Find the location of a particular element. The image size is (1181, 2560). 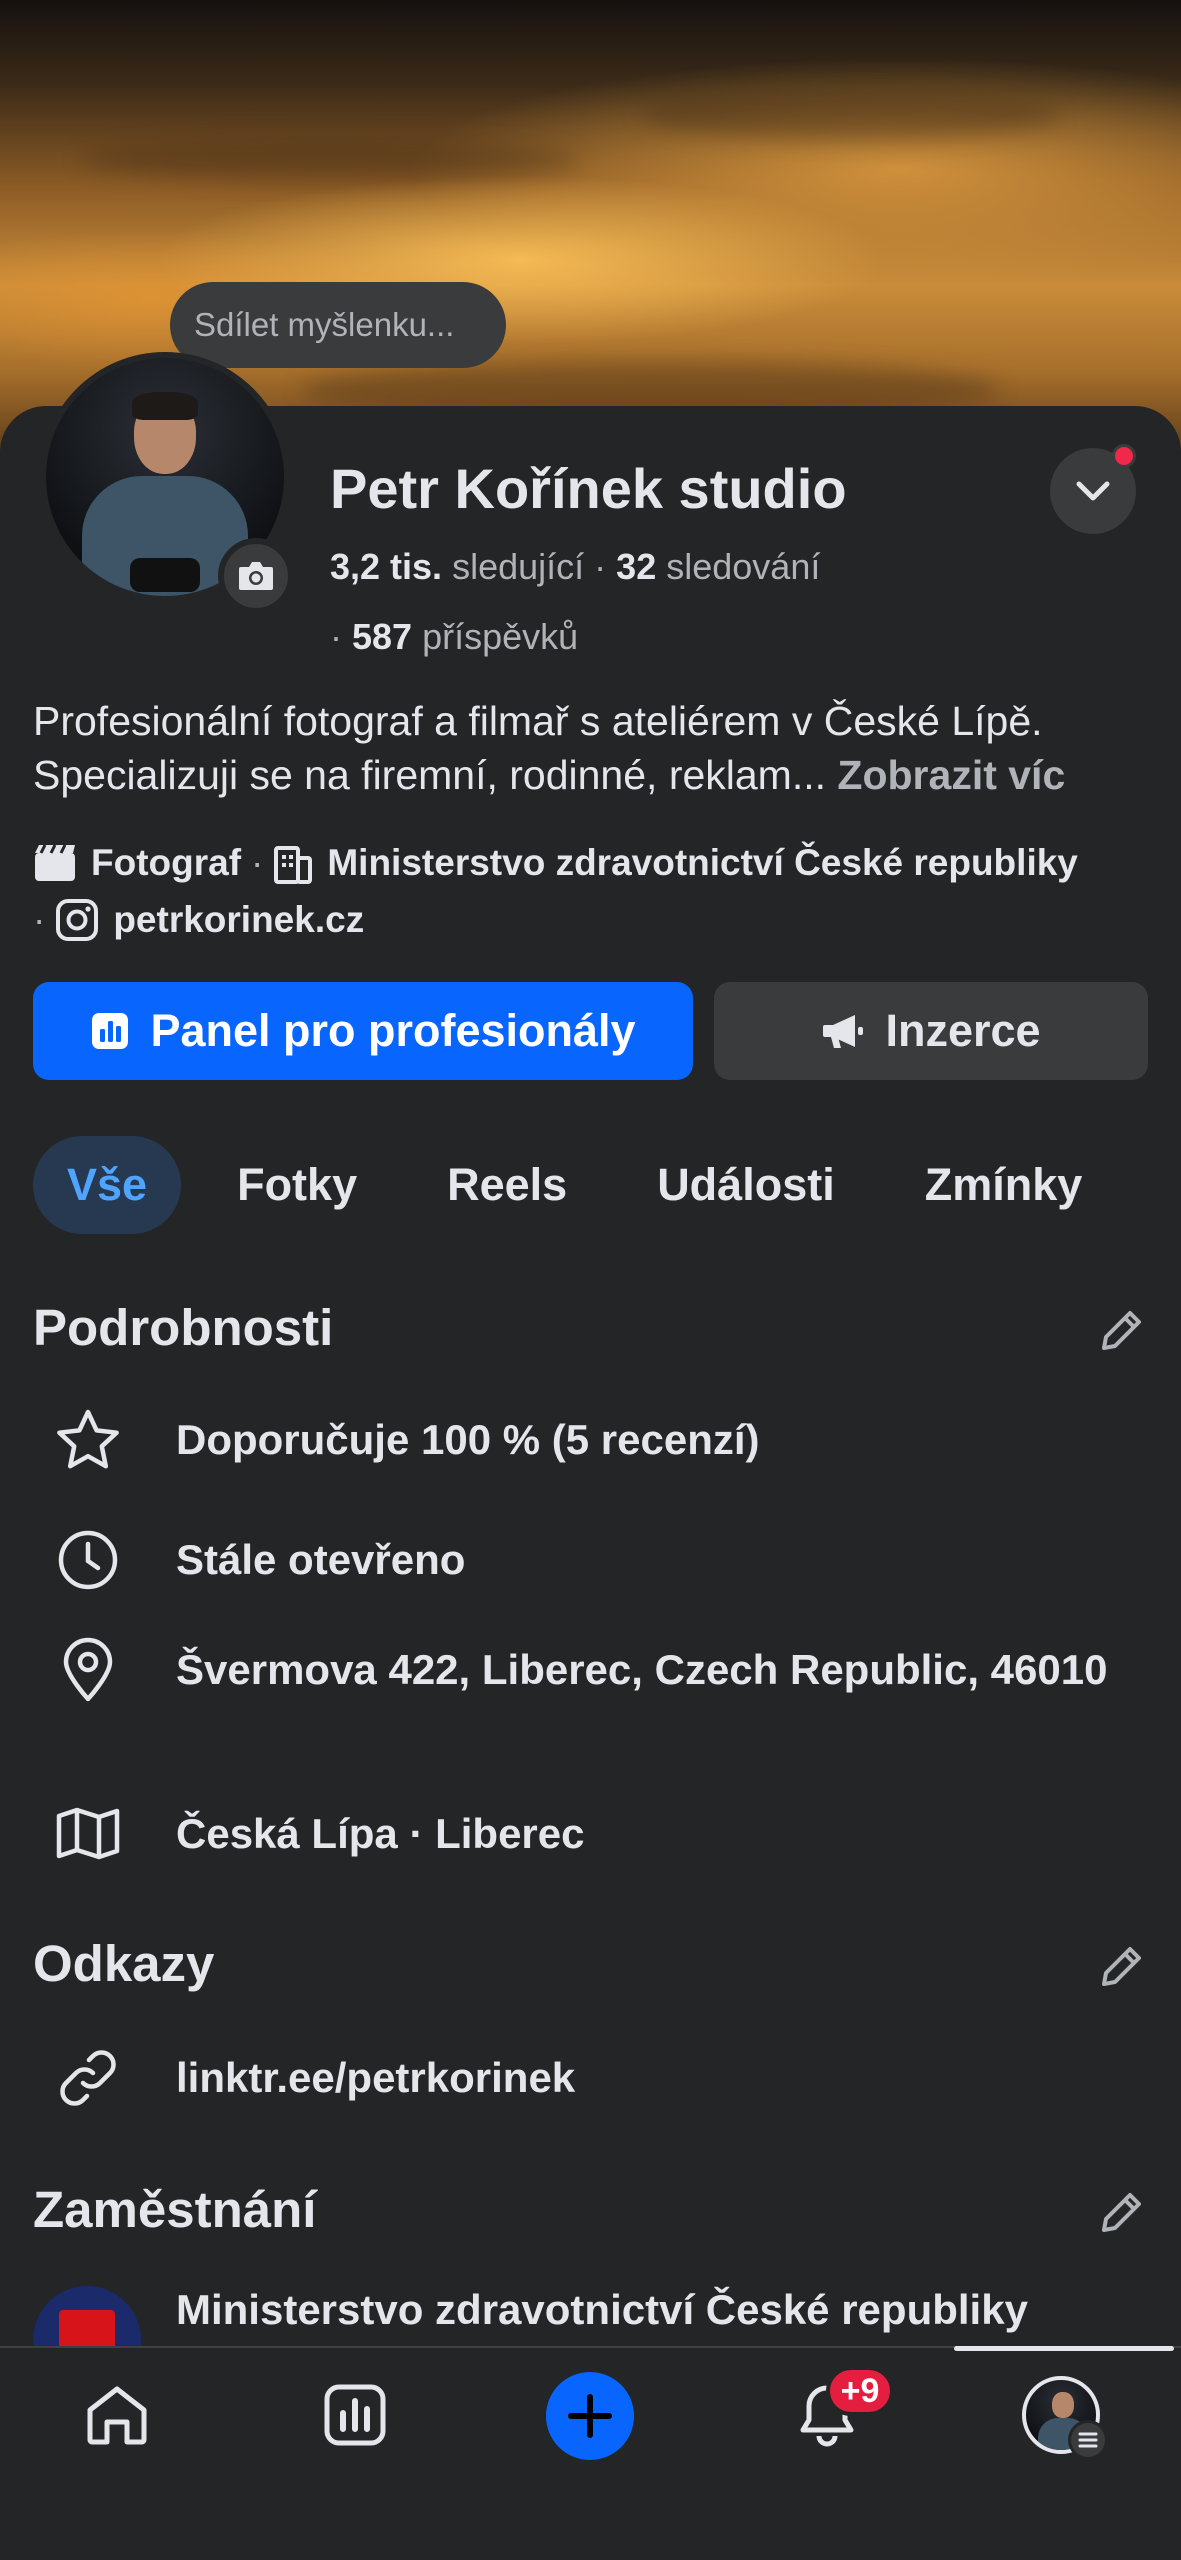

dashboard-icon is located at coordinates (110, 1031).